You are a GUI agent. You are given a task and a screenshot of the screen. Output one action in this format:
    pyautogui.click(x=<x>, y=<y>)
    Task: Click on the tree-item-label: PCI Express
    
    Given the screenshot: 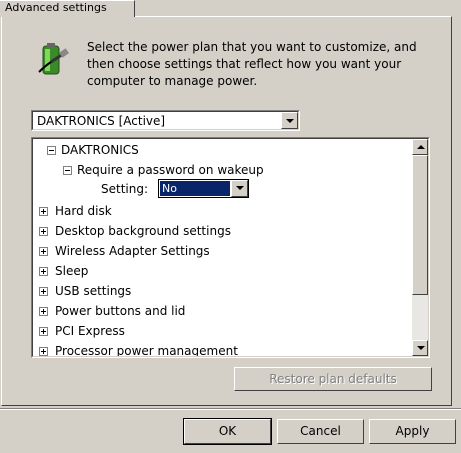 What is the action you would take?
    pyautogui.click(x=90, y=331)
    